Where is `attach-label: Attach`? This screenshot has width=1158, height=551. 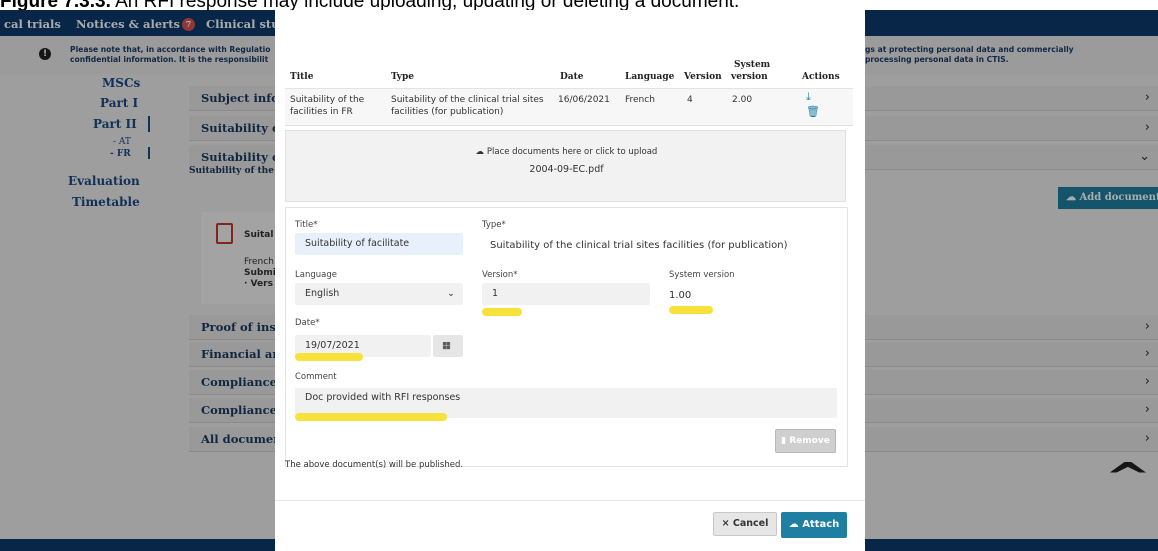 attach-label: Attach is located at coordinates (821, 524).